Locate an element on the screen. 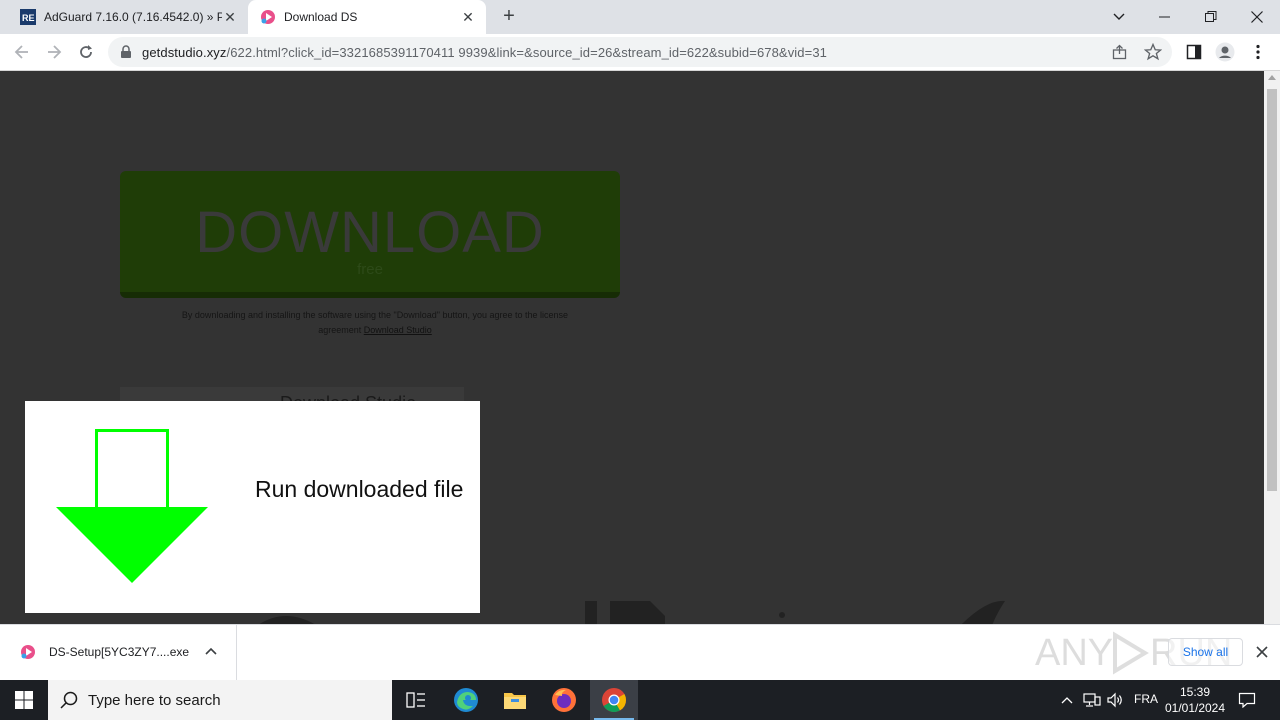 The width and height of the screenshot is (1280, 720). svg-text: ANY is located at coordinates (1074, 653).